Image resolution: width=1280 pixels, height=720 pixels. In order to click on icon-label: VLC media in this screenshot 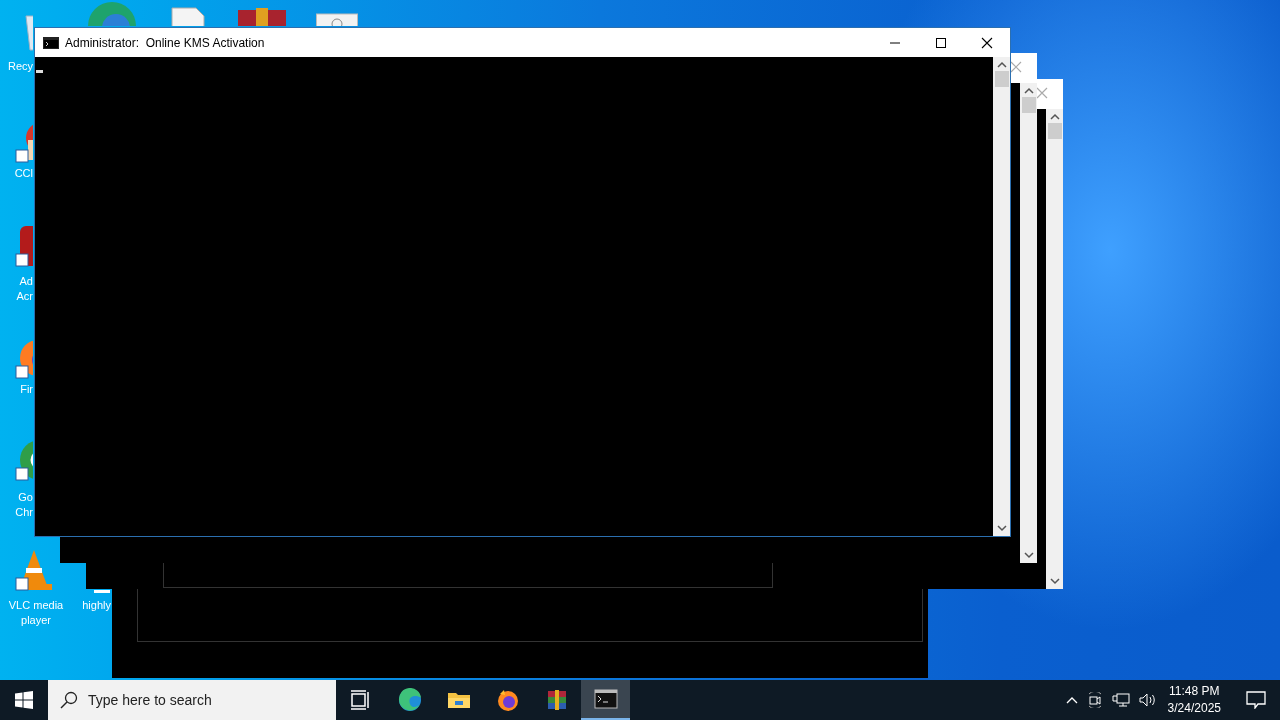, I will do `click(36, 605)`.